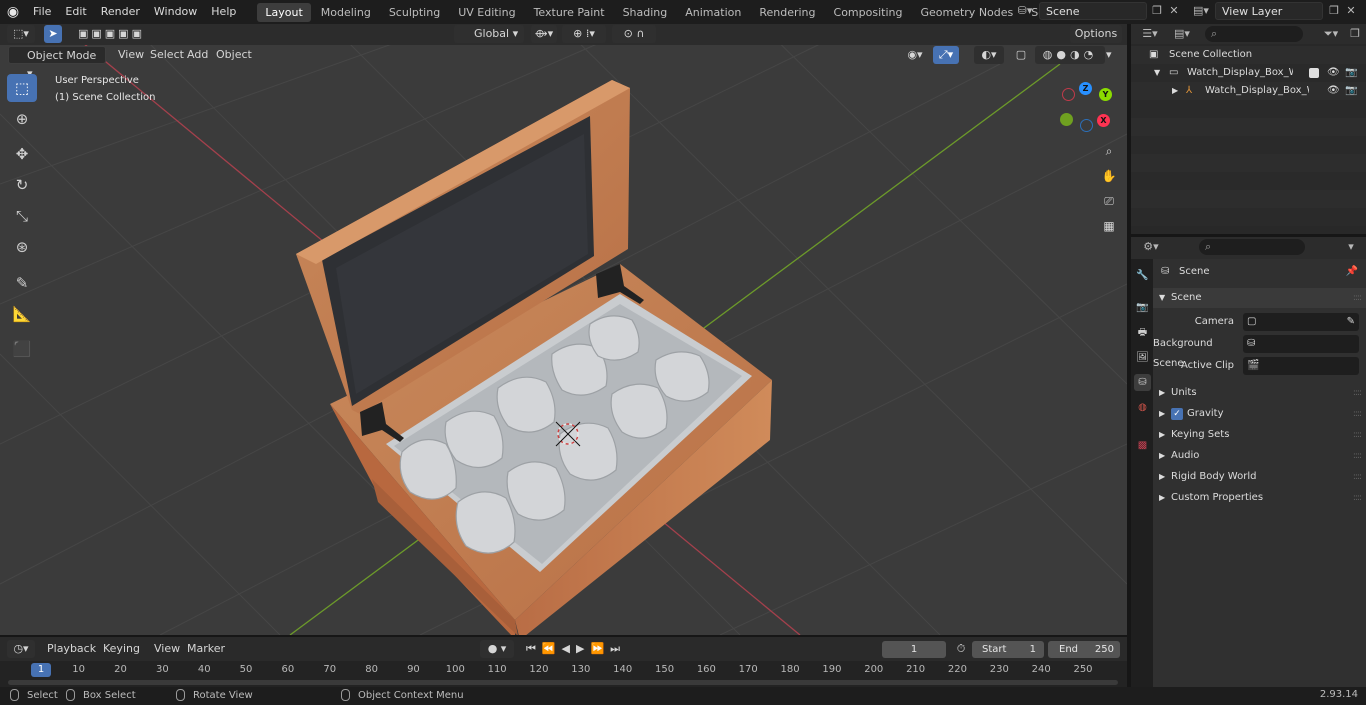 Image resolution: width=1366 pixels, height=705 pixels. I want to click on editor-type-icon: ⬚▾, so click(21, 34).